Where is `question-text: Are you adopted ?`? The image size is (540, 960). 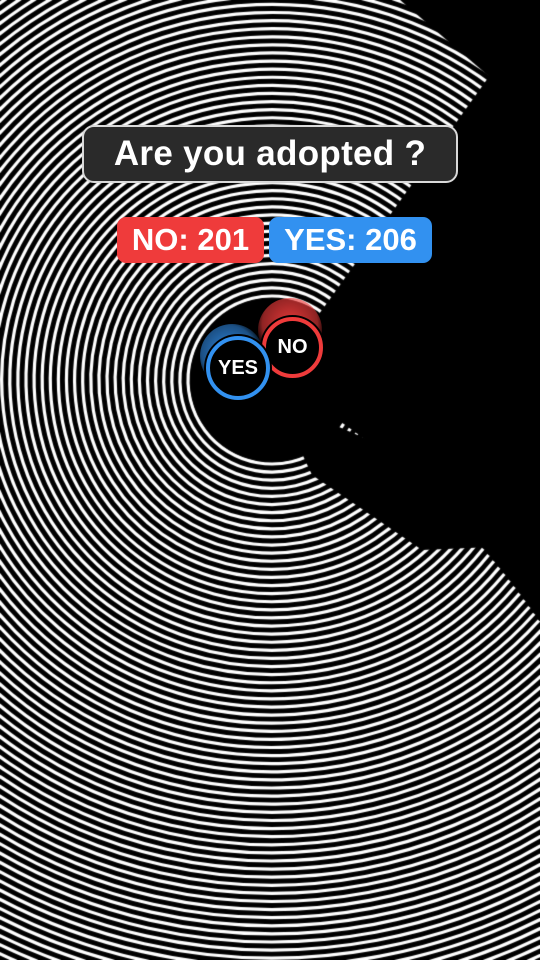 question-text: Are you adopted ? is located at coordinates (270, 153).